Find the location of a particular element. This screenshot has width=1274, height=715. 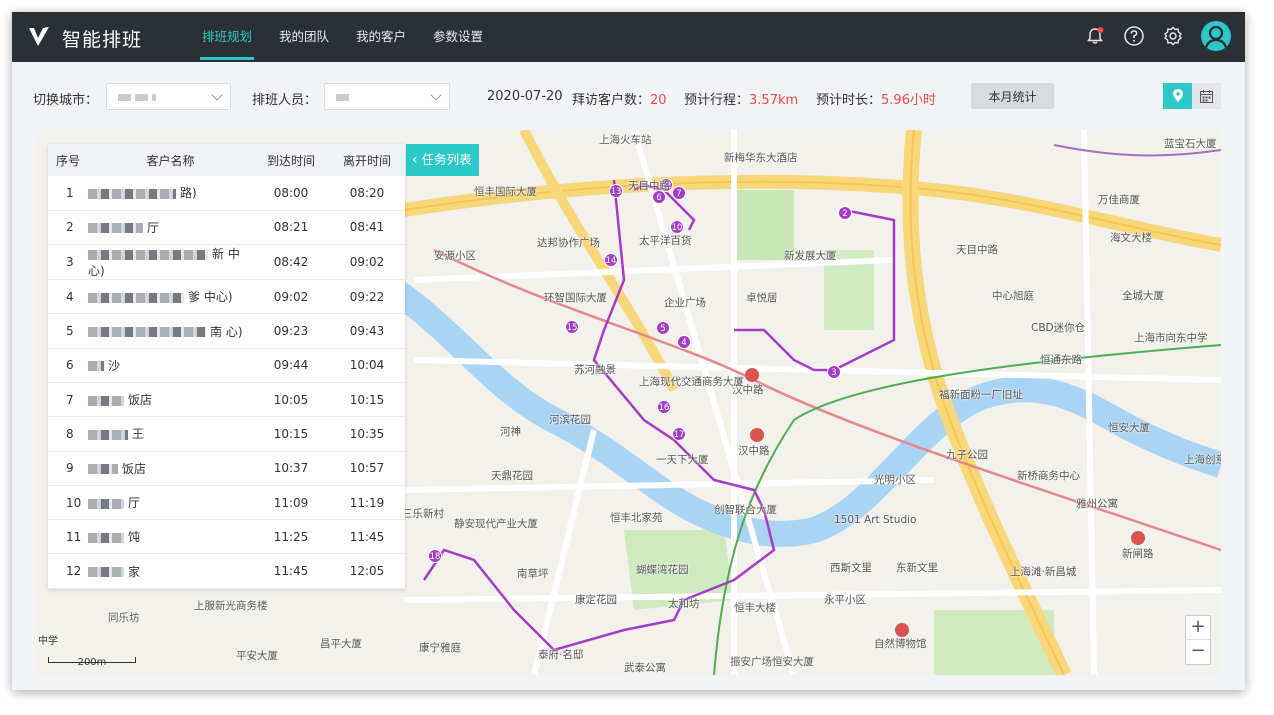

map-label: 上海滩·新昌城 is located at coordinates (1043, 572).